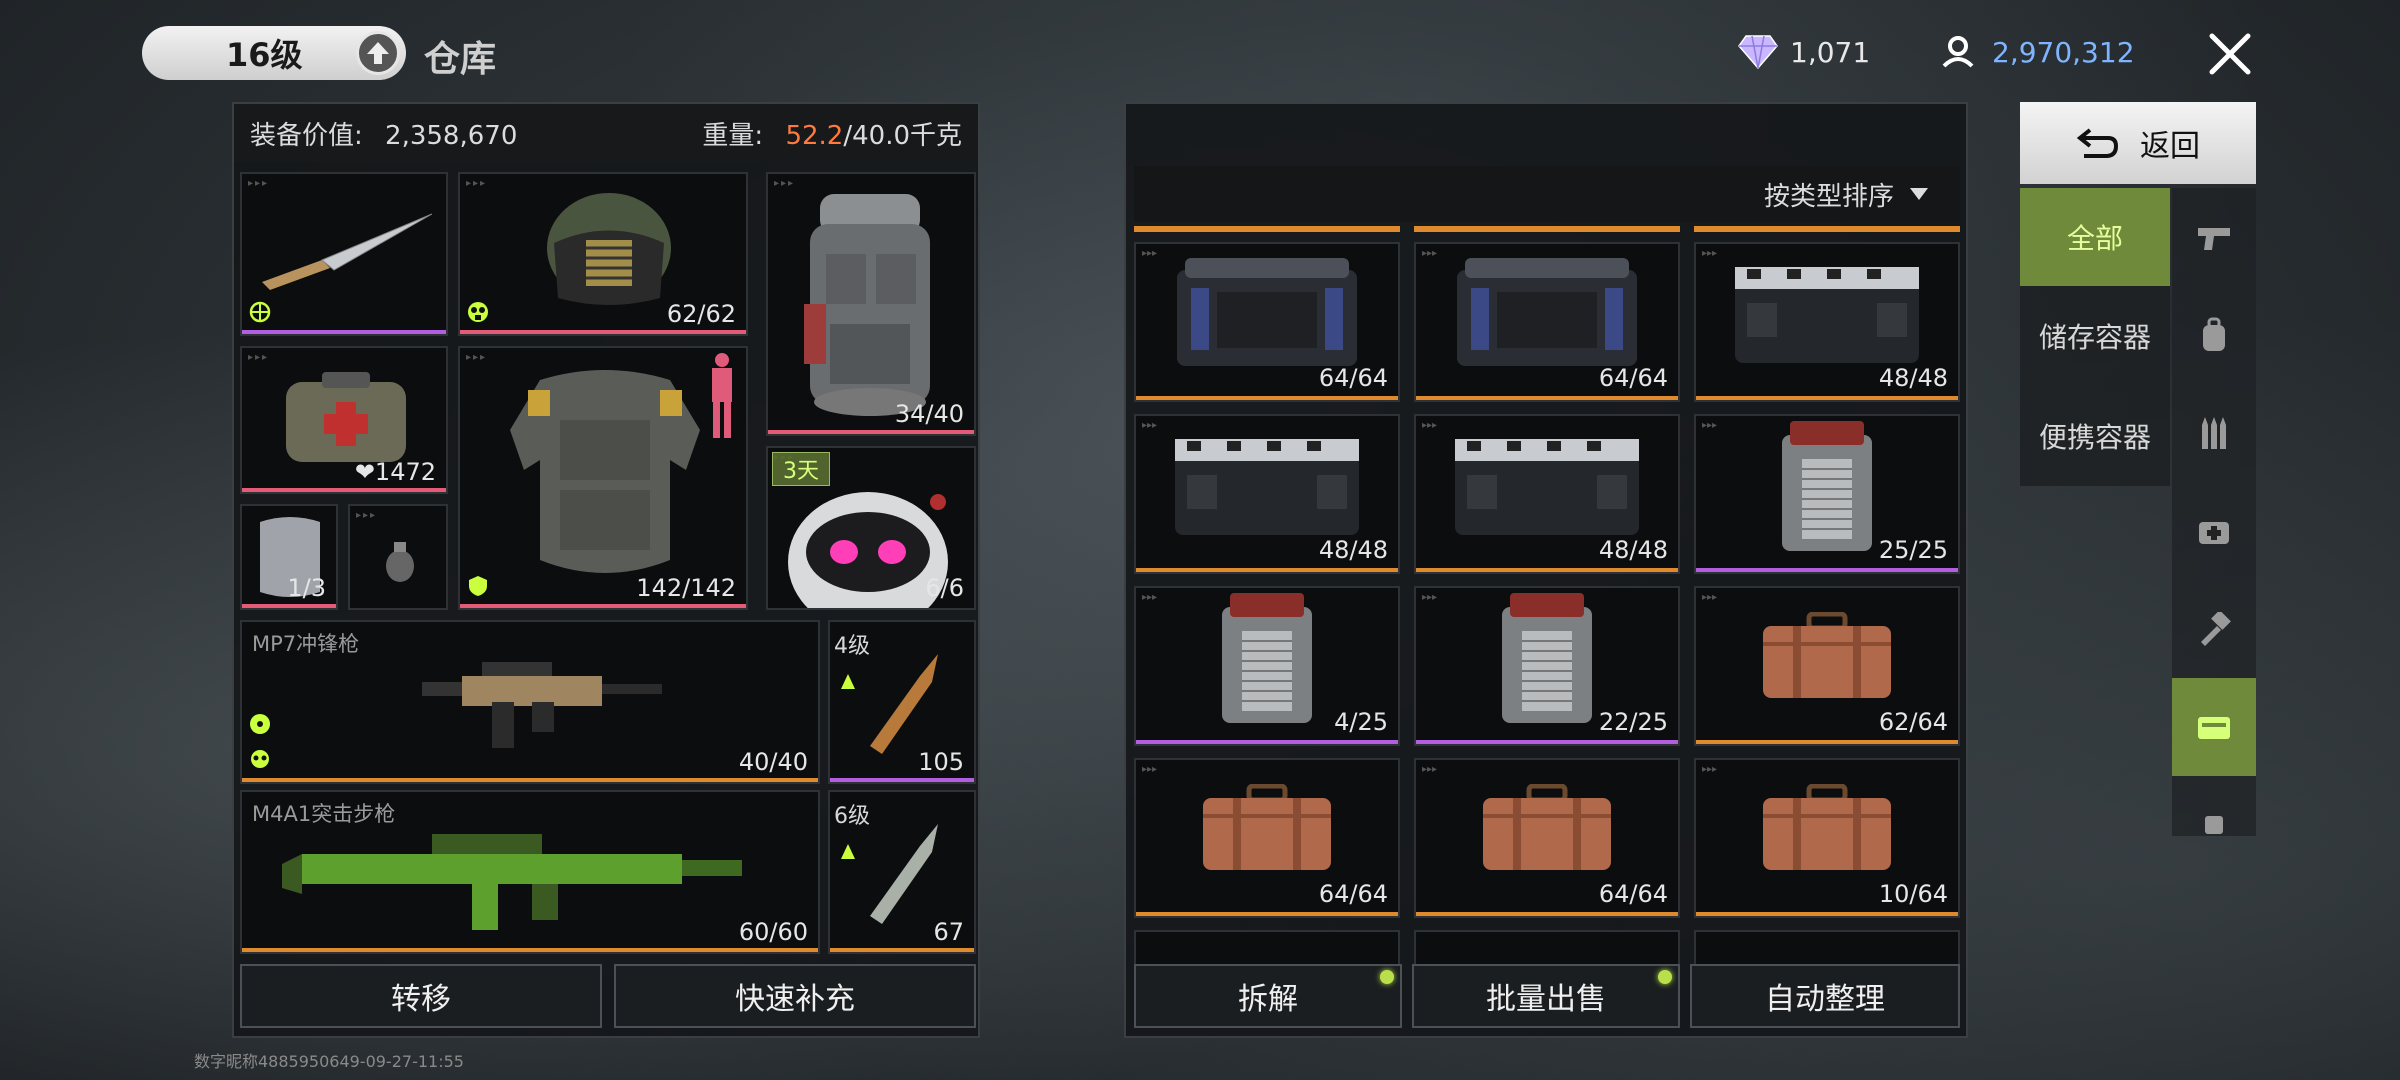 This screenshot has width=2400, height=1080. I want to click on melee-slot: ▸▸▸, so click(344, 254).